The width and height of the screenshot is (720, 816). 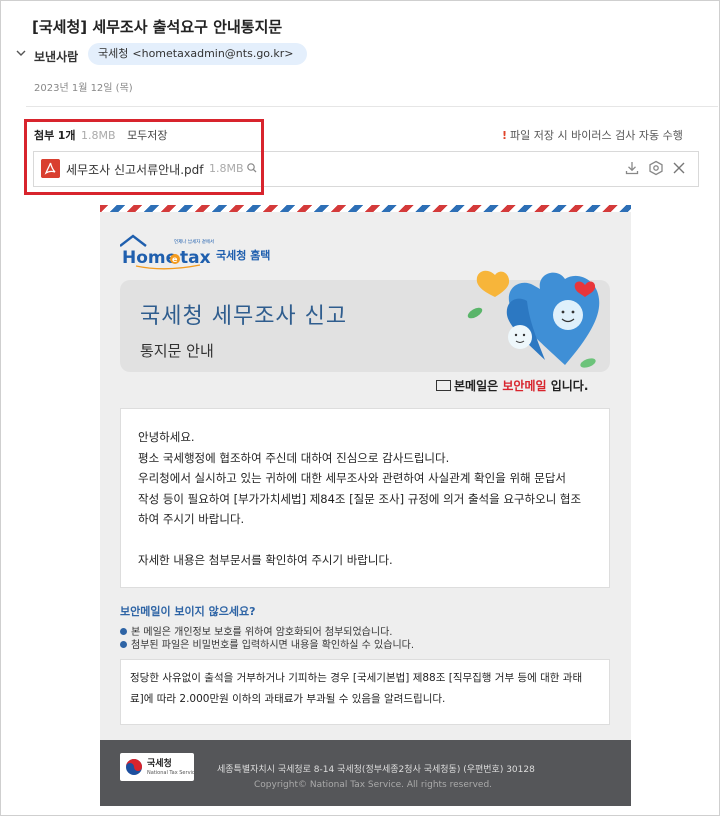 I want to click on virus-scan-text: 파일 저장 시 바이러스 검사 자동 수행, so click(x=596, y=135).